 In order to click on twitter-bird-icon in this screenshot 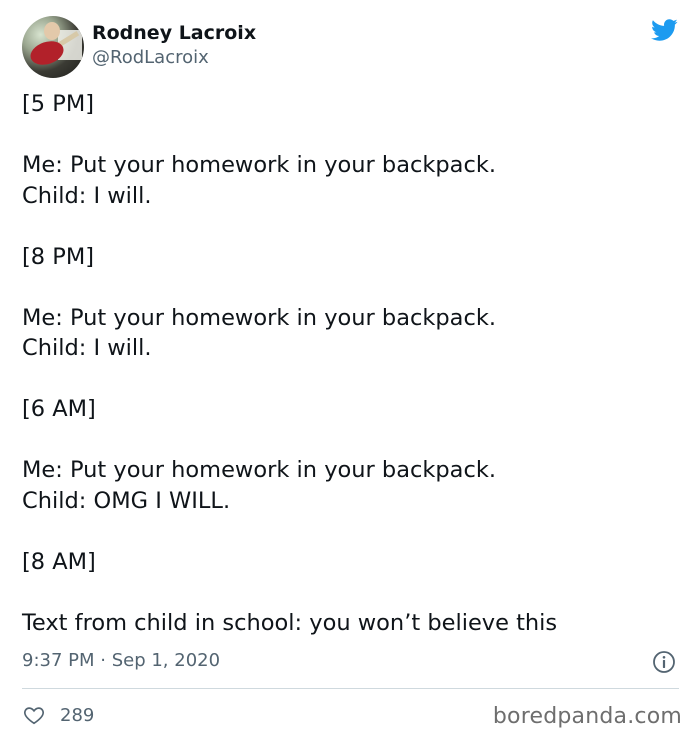, I will do `click(664, 30)`.